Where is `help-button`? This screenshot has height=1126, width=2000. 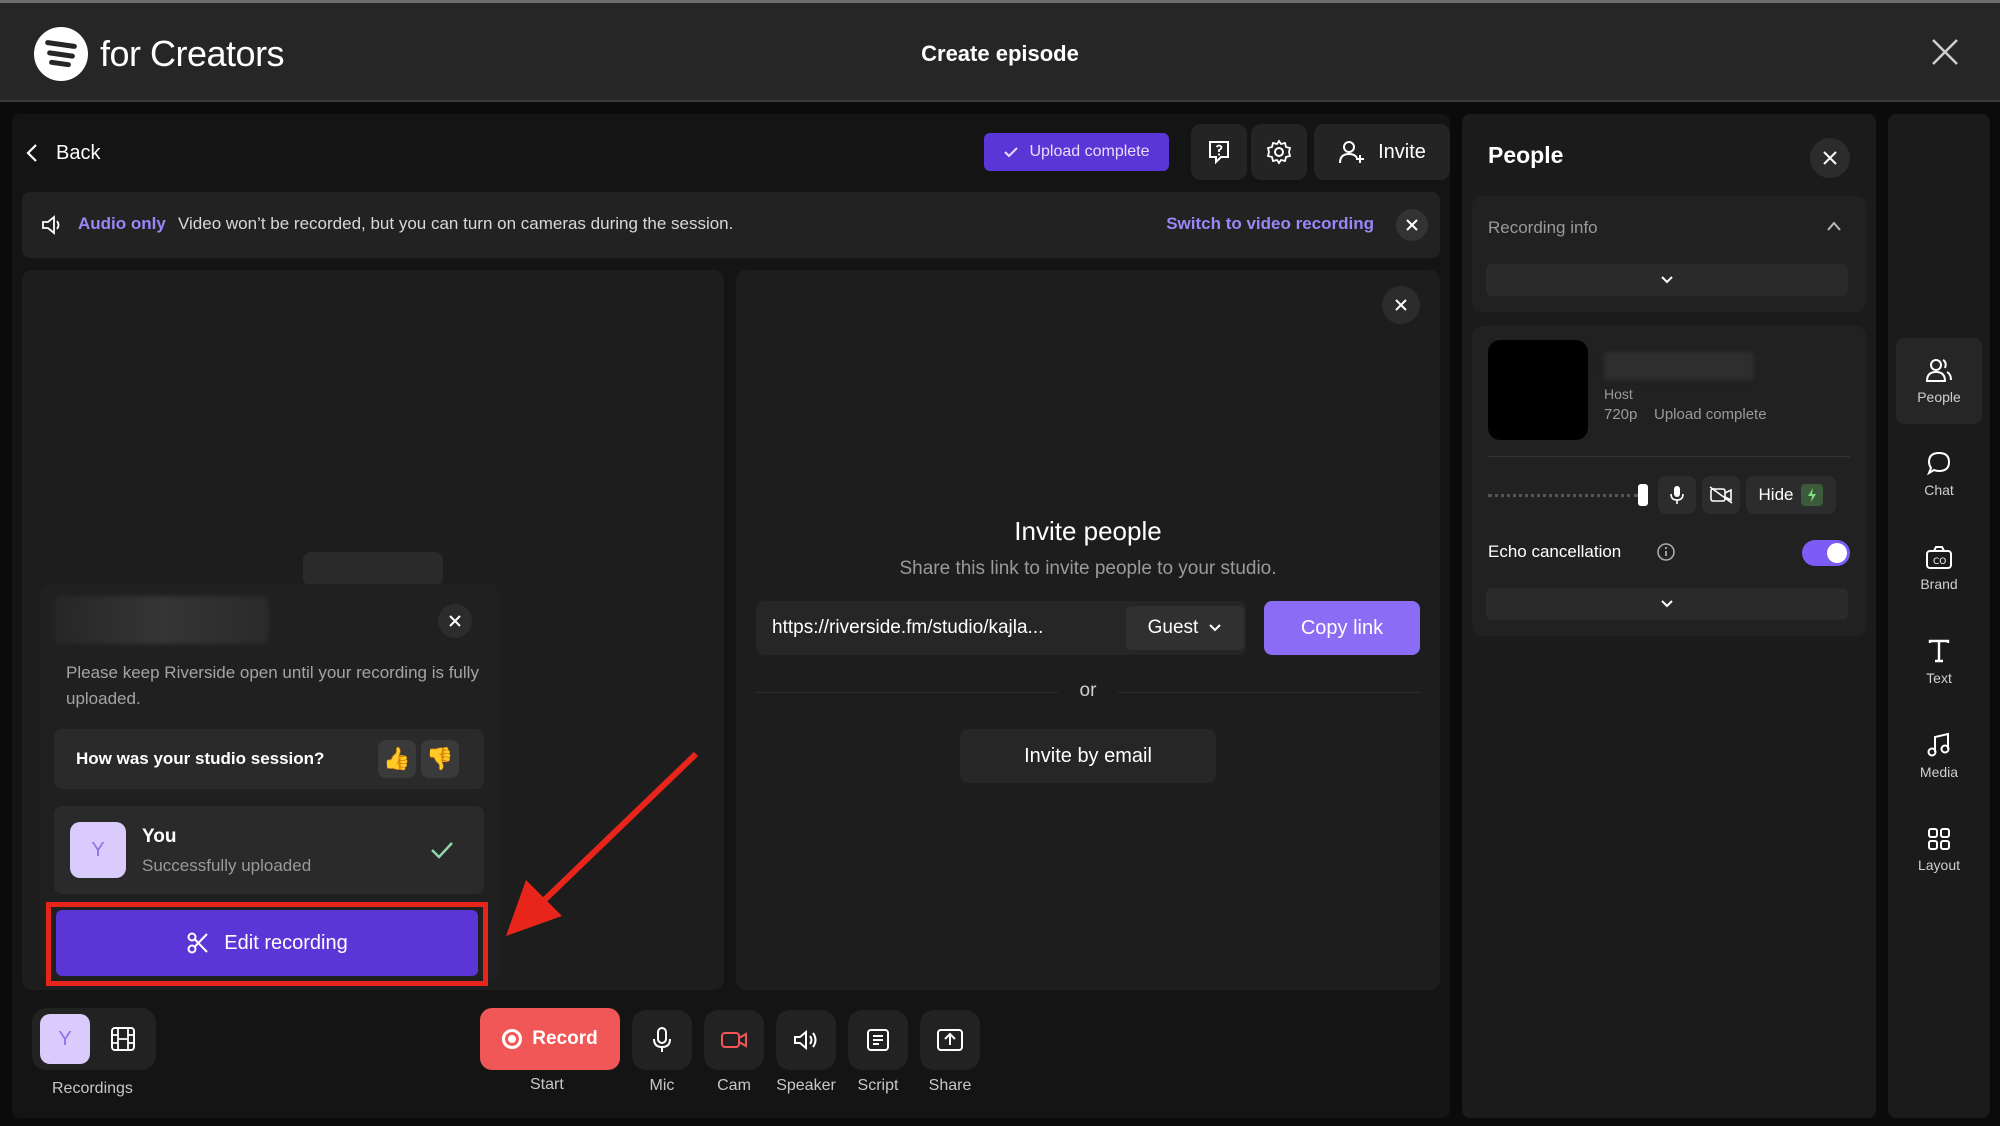 help-button is located at coordinates (1219, 152).